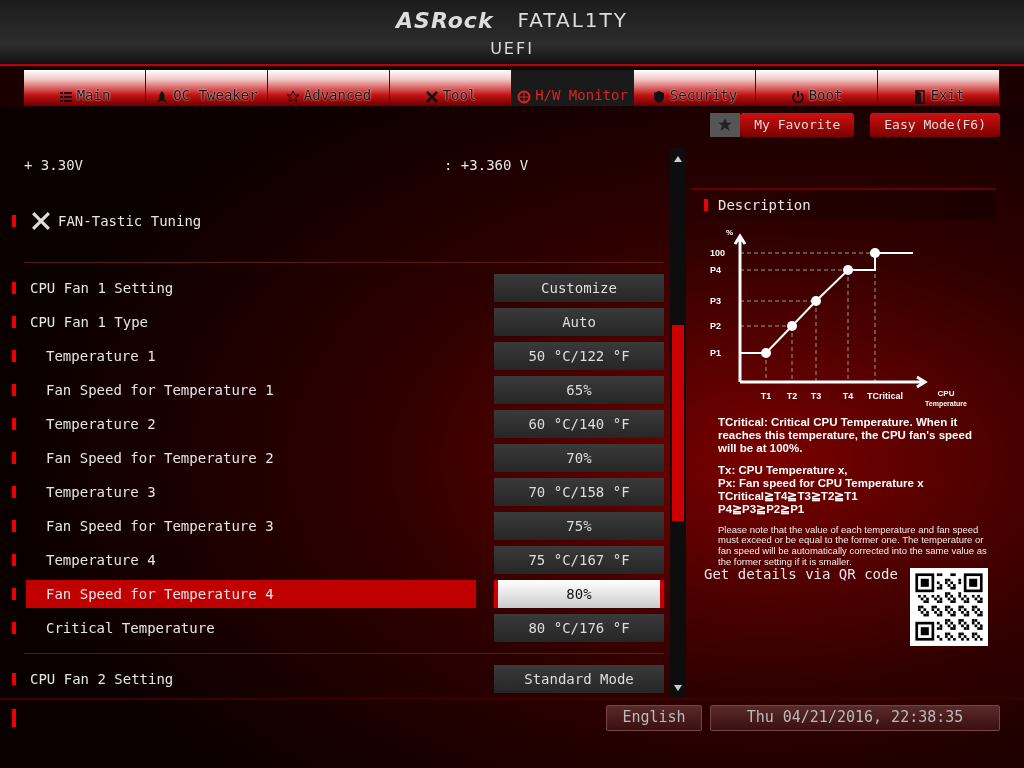 Image resolution: width=1024 pixels, height=768 pixels. Describe the element at coordinates (579, 594) in the screenshot. I see `setting-value: 80%` at that location.